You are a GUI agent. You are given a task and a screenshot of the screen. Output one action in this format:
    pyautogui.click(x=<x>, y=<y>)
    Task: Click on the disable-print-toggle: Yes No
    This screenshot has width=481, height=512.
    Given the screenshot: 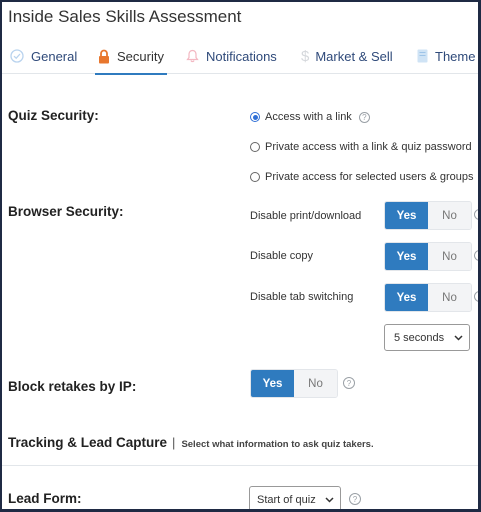 What is the action you would take?
    pyautogui.click(x=428, y=215)
    